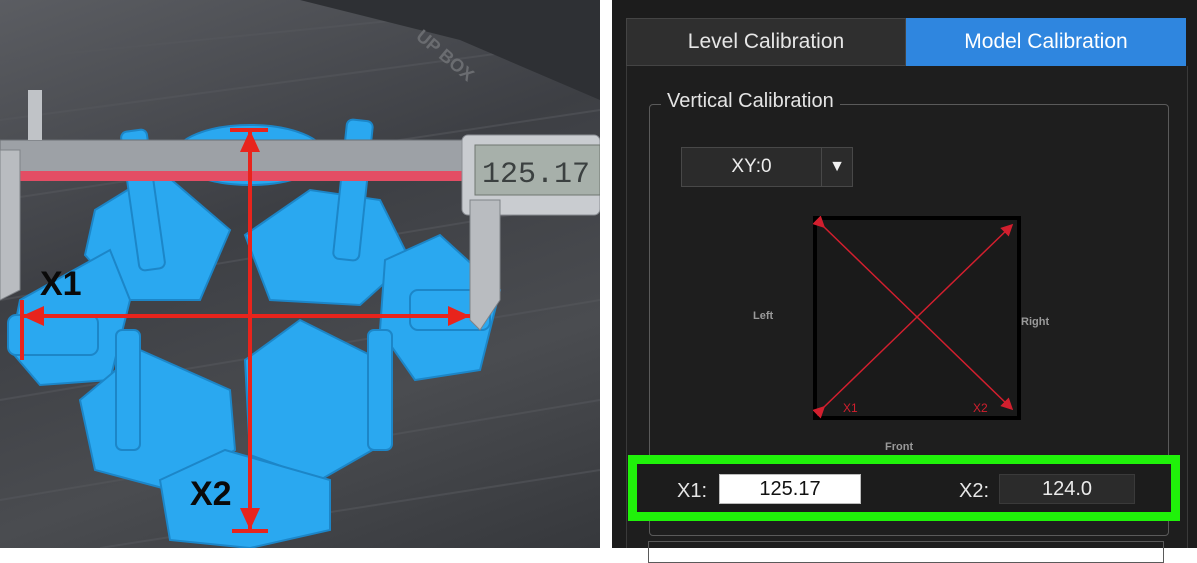 The height and width of the screenshot is (563, 1197). I want to click on x2-label: X2:, so click(974, 491).